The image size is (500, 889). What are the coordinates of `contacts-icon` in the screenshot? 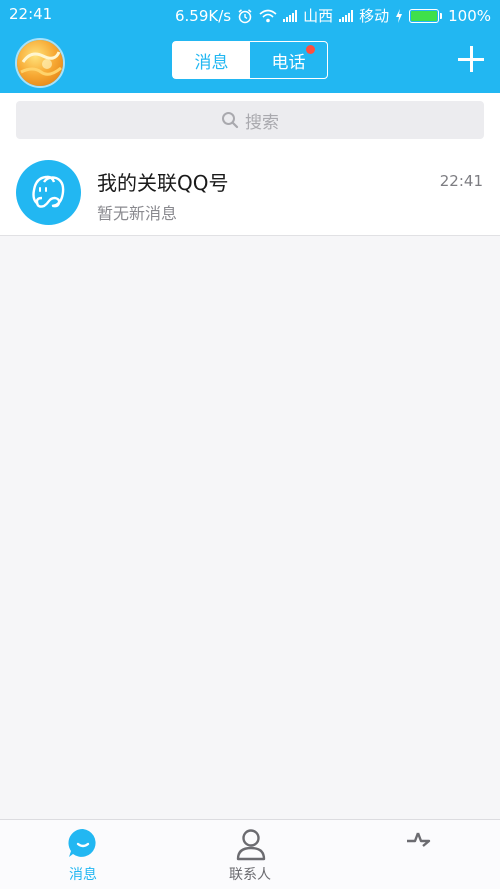 It's located at (251, 845).